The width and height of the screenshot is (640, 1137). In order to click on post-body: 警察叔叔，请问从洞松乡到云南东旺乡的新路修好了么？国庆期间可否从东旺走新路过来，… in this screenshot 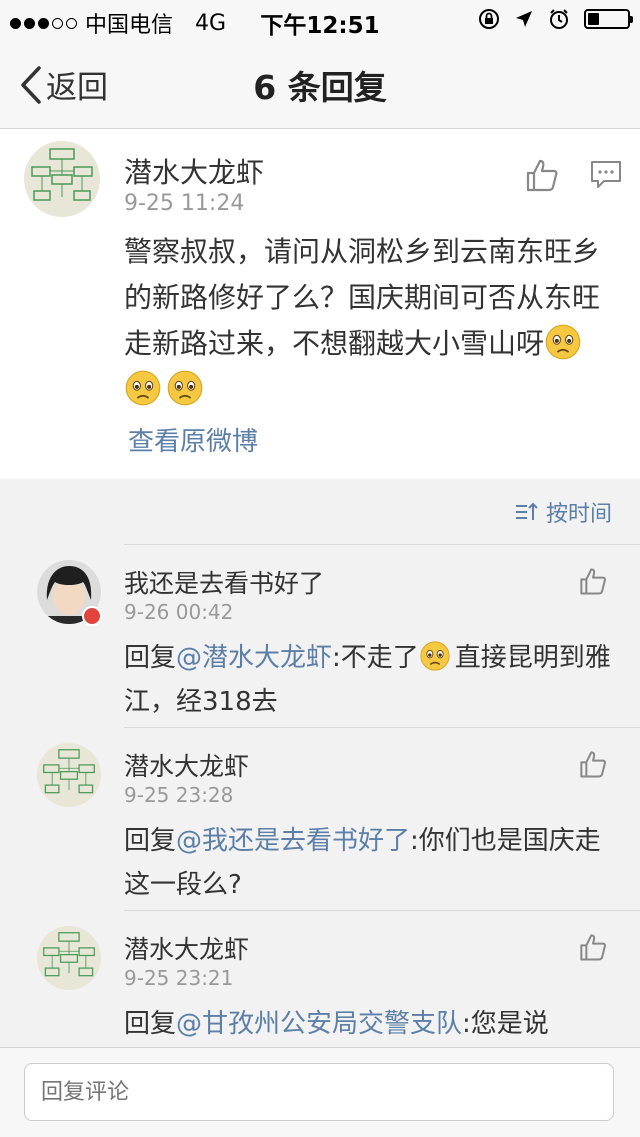, I will do `click(372, 321)`.